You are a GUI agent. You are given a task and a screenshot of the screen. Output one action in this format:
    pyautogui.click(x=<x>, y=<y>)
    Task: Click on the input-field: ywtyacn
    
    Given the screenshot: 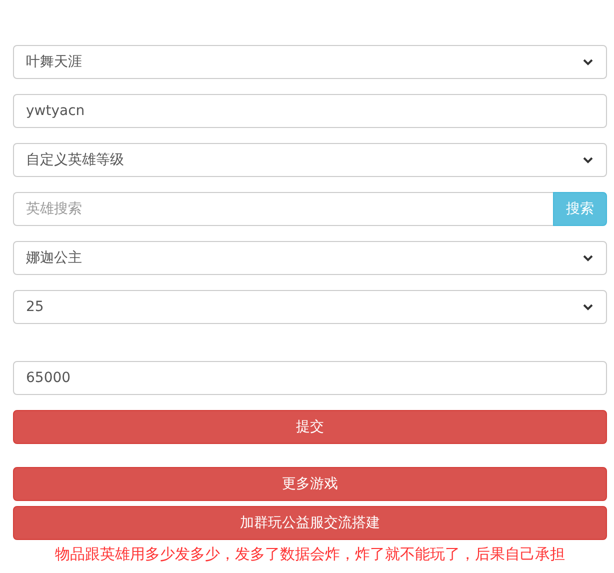 What is the action you would take?
    pyautogui.click(x=310, y=111)
    